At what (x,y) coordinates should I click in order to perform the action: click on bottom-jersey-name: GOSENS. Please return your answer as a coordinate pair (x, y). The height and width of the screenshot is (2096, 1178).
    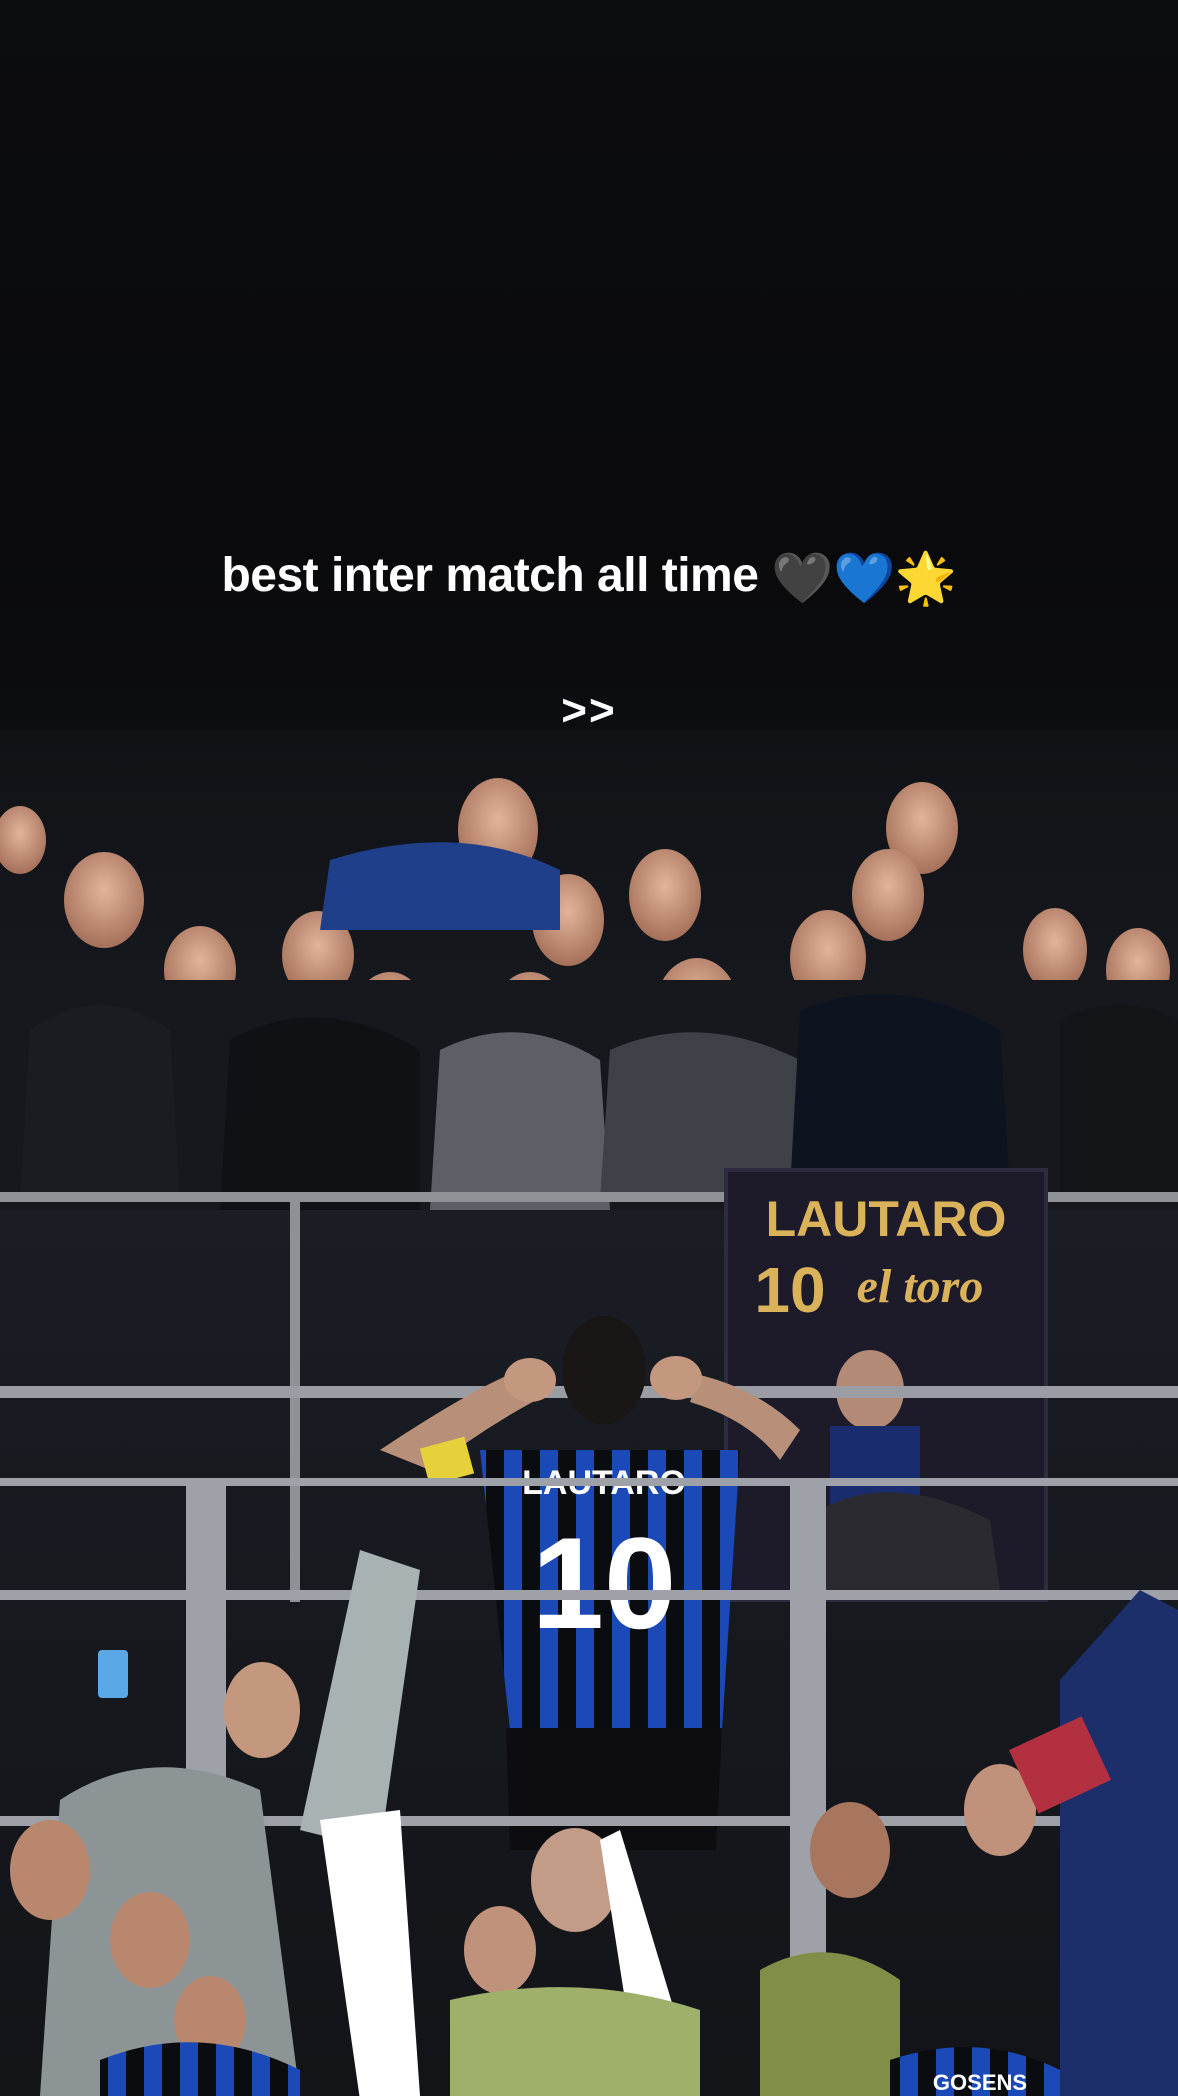
    Looking at the image, I should click on (980, 2082).